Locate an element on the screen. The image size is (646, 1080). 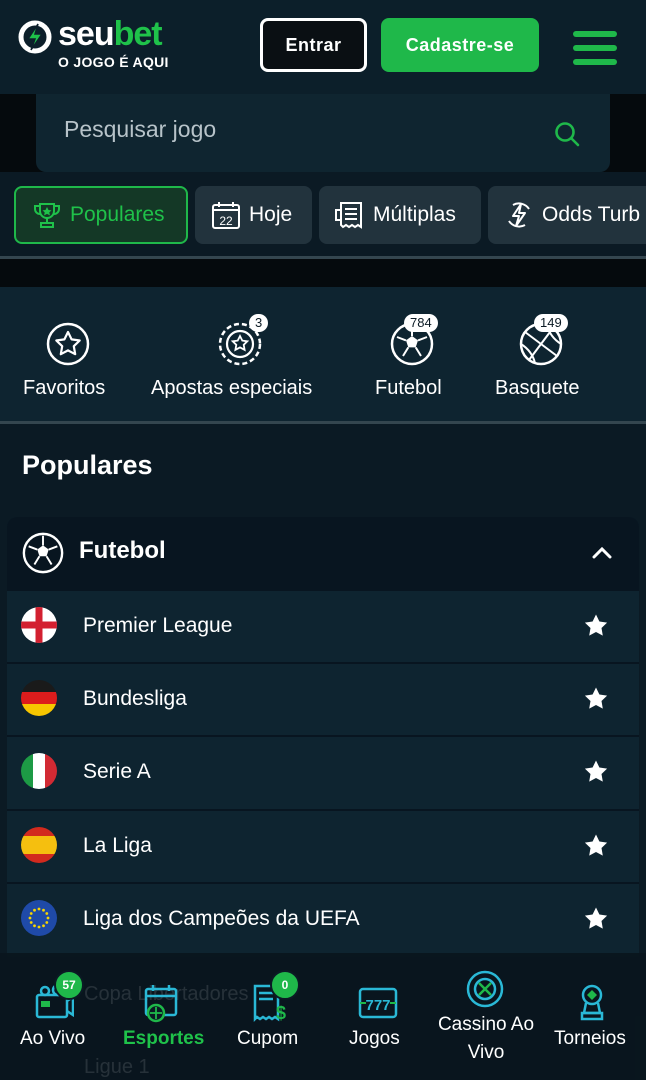
nav-label: Cupom is located at coordinates (268, 1038).